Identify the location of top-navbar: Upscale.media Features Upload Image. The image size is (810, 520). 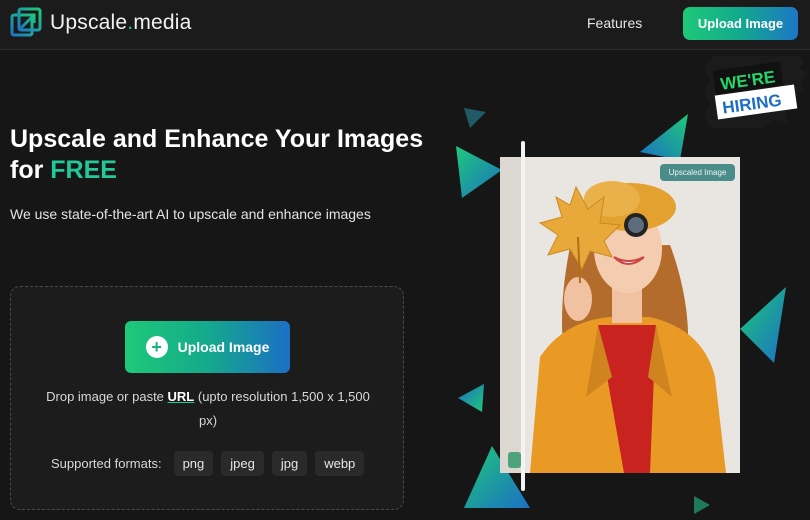
(405, 25).